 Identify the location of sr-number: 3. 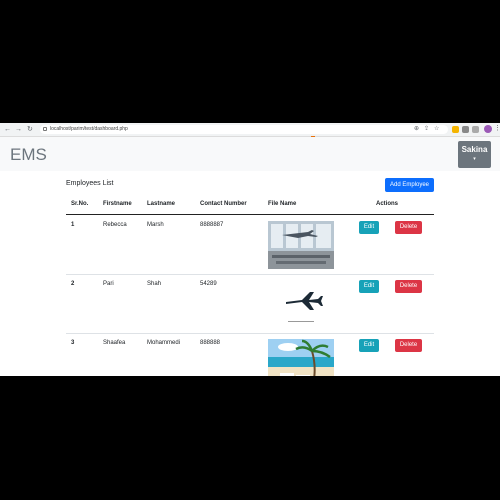
(73, 343).